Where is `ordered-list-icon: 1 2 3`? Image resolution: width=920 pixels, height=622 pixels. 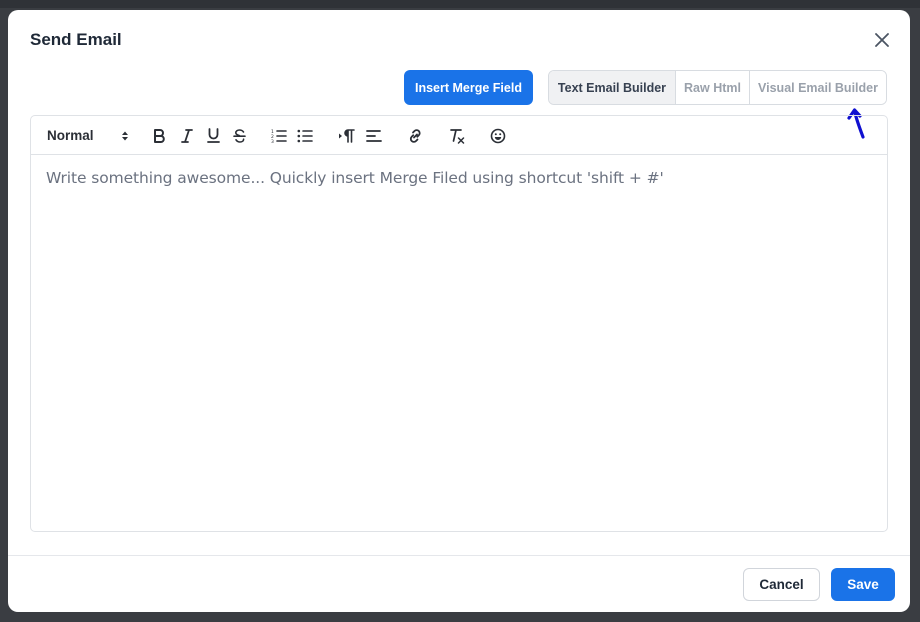 ordered-list-icon: 1 2 3 is located at coordinates (279, 136).